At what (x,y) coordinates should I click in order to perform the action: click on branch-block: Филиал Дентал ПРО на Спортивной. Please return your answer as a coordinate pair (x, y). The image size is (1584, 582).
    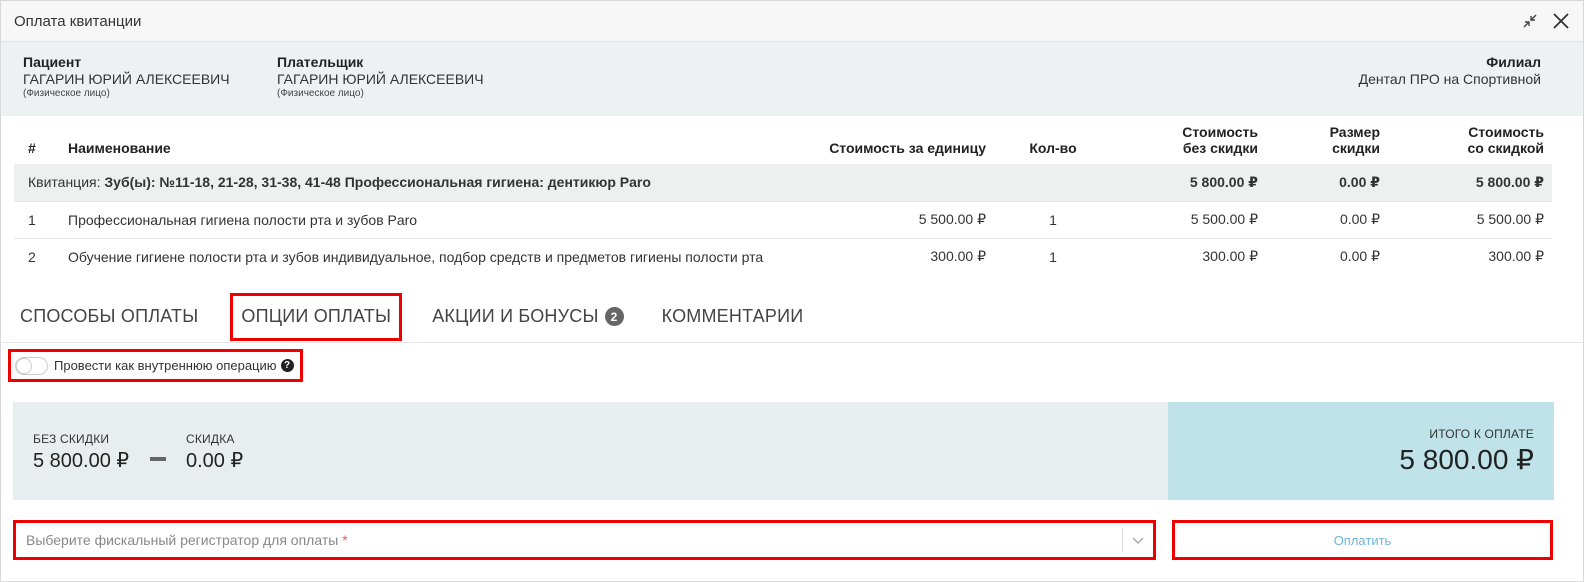
    Looking at the image, I should click on (1450, 71).